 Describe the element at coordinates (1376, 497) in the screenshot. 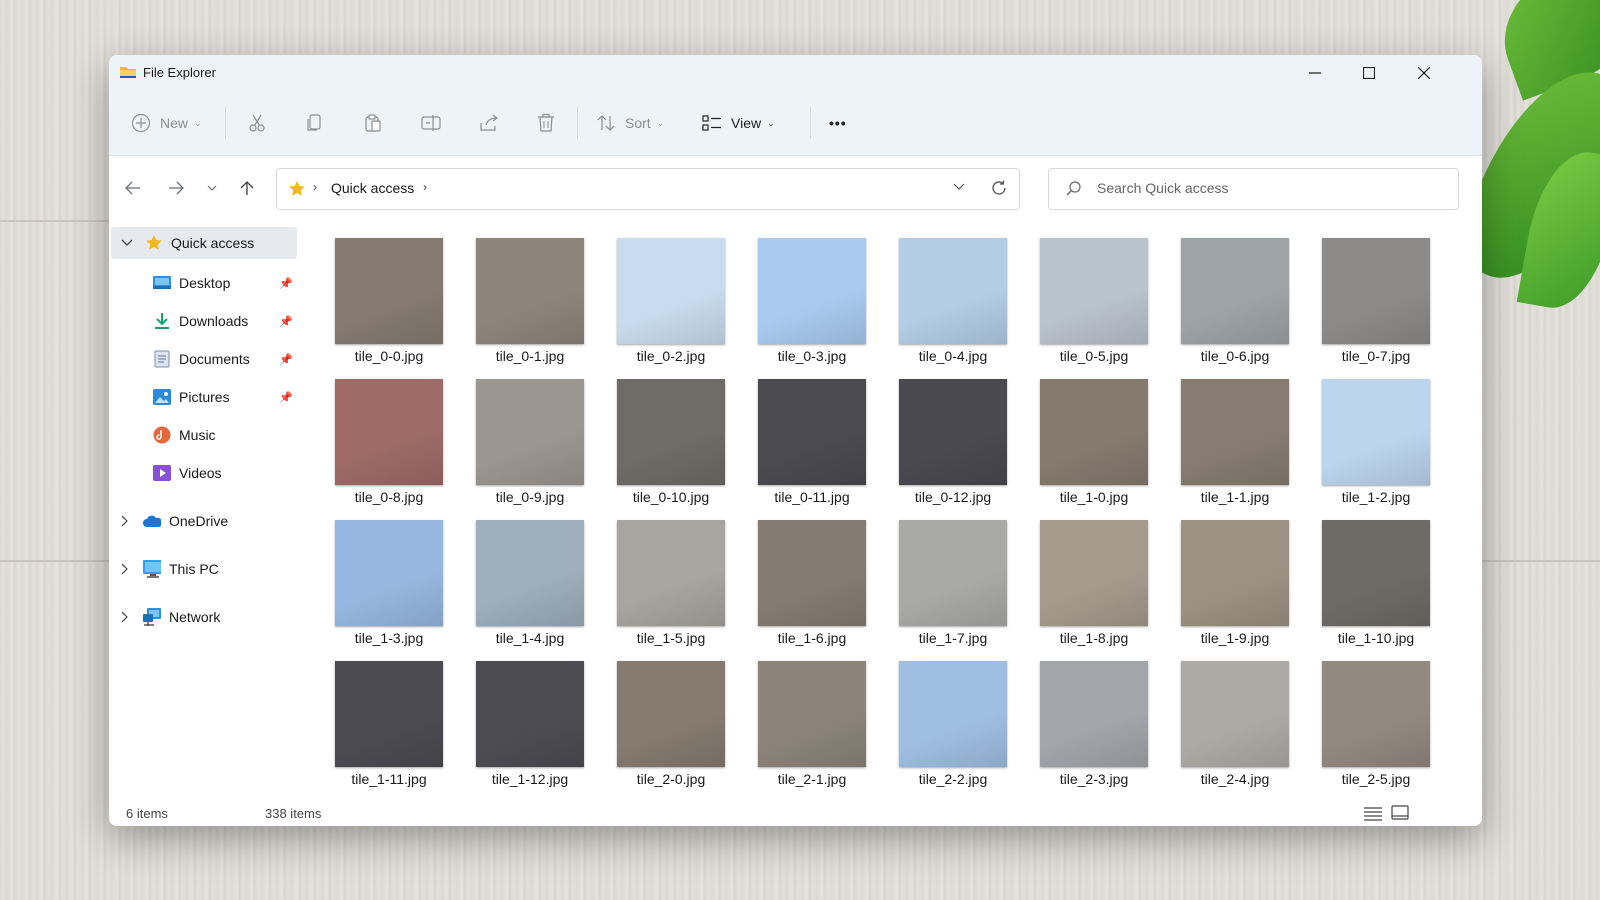

I see `file-name: tile_1-2.jpg` at that location.